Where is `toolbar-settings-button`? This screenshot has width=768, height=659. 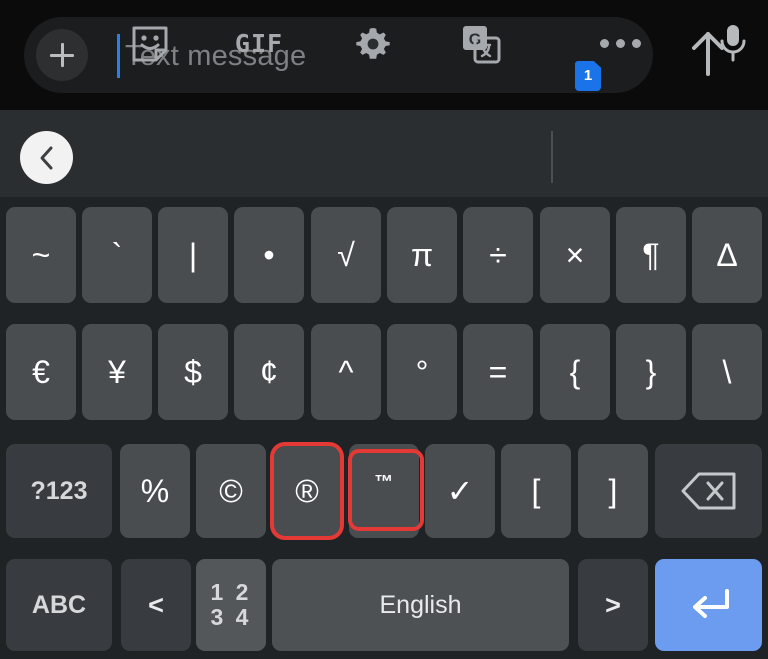 toolbar-settings-button is located at coordinates (373, 43).